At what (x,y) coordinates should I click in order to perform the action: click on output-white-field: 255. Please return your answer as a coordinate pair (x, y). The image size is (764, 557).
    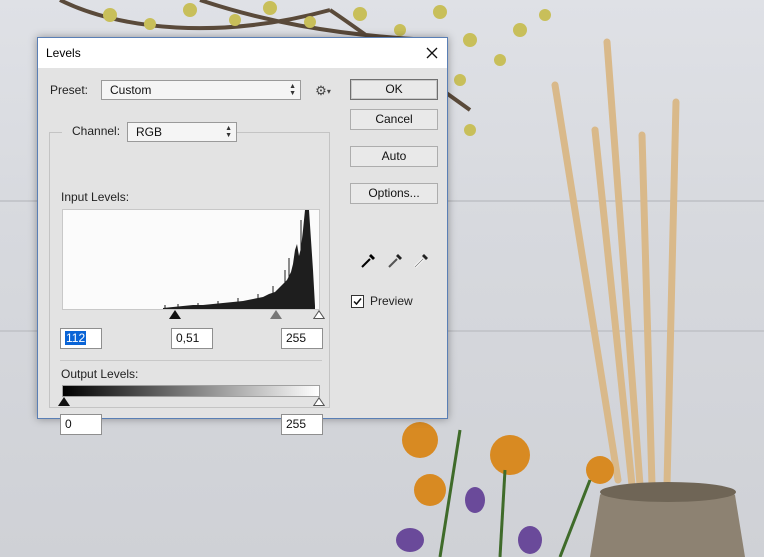
    Looking at the image, I should click on (302, 424).